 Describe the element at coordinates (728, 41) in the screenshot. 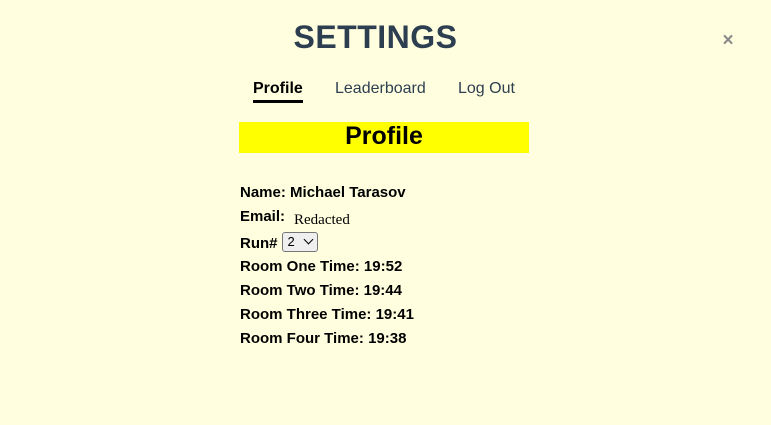

I see `close-icon: ×` at that location.